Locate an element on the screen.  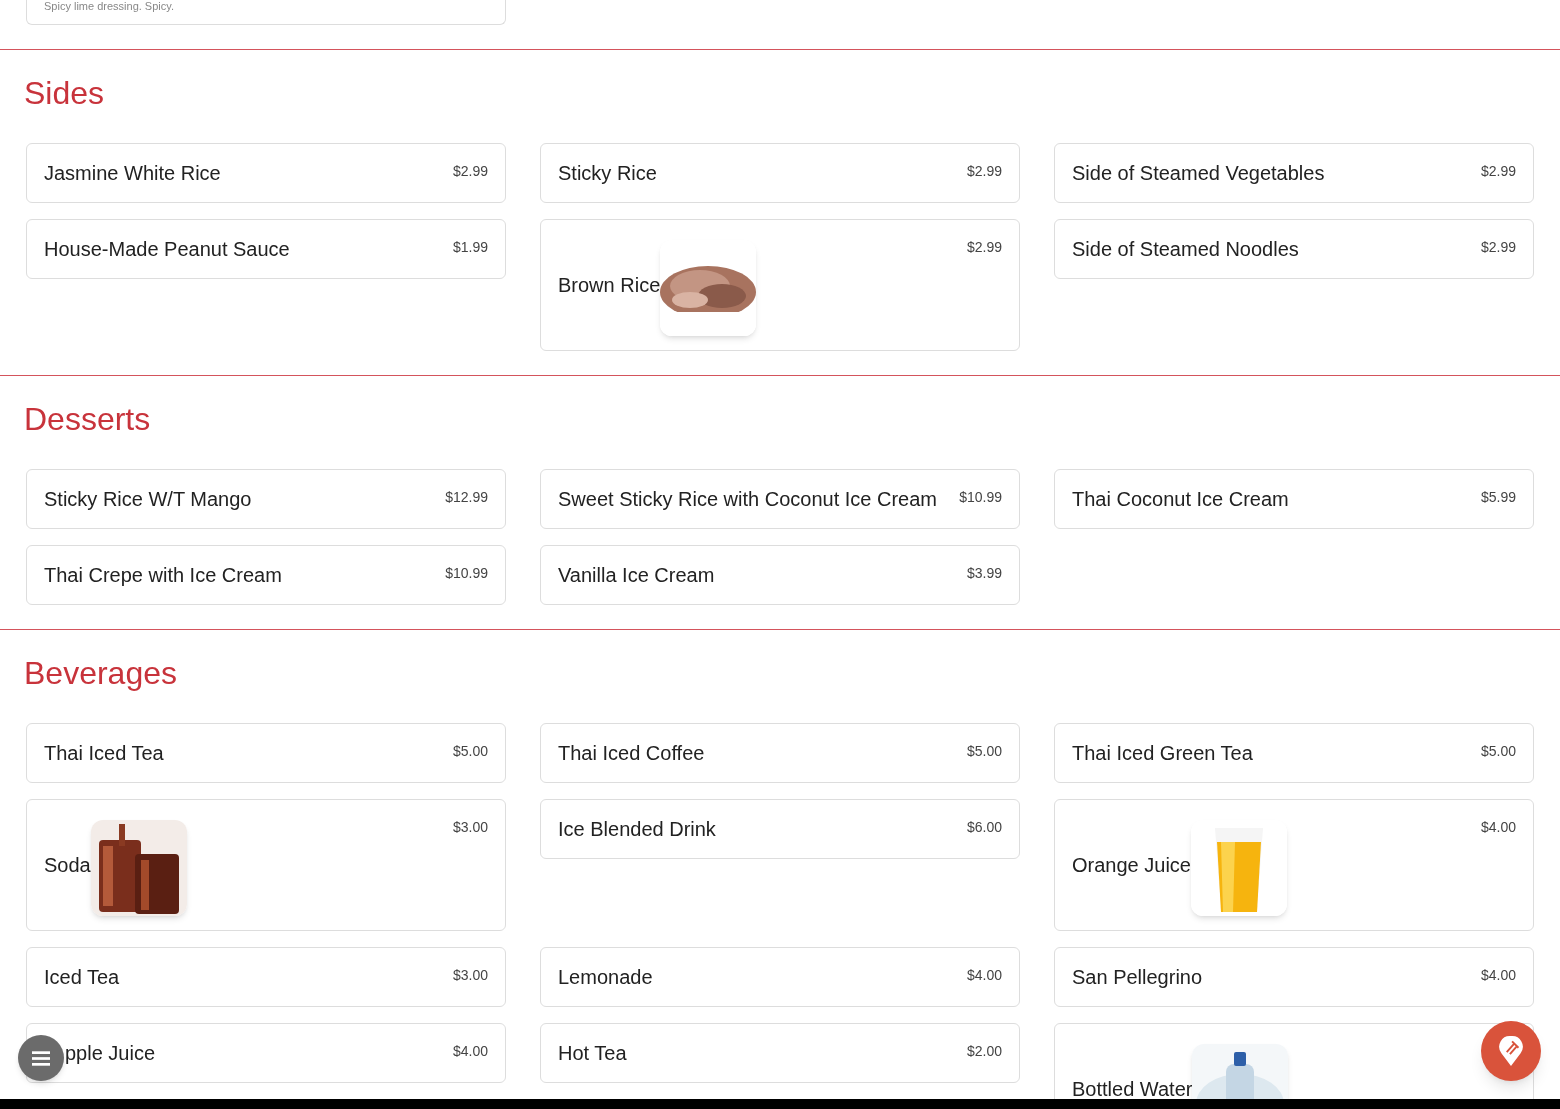
item-name: Sticky Rice is located at coordinates (607, 173).